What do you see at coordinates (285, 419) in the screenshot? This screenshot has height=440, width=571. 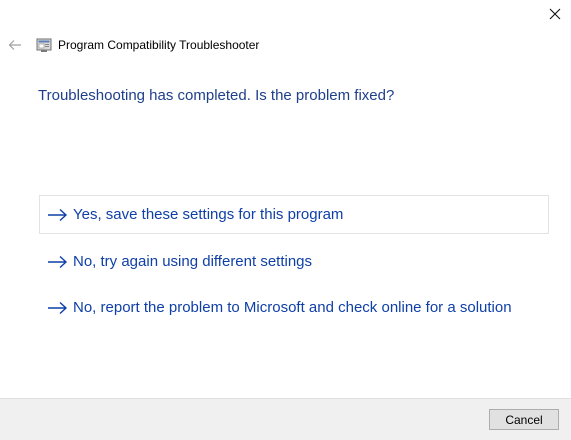 I see `footer-bar: Cancel` at bounding box center [285, 419].